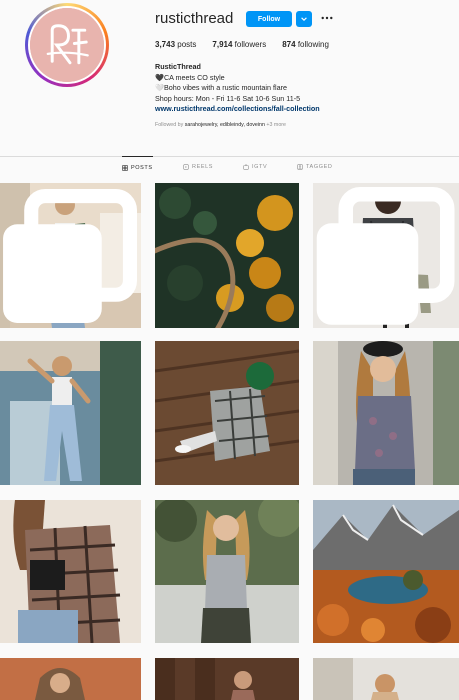 The height and width of the screenshot is (700, 459). Describe the element at coordinates (176, 44) in the screenshot. I see `posts-stat: 3,743 posts` at that location.